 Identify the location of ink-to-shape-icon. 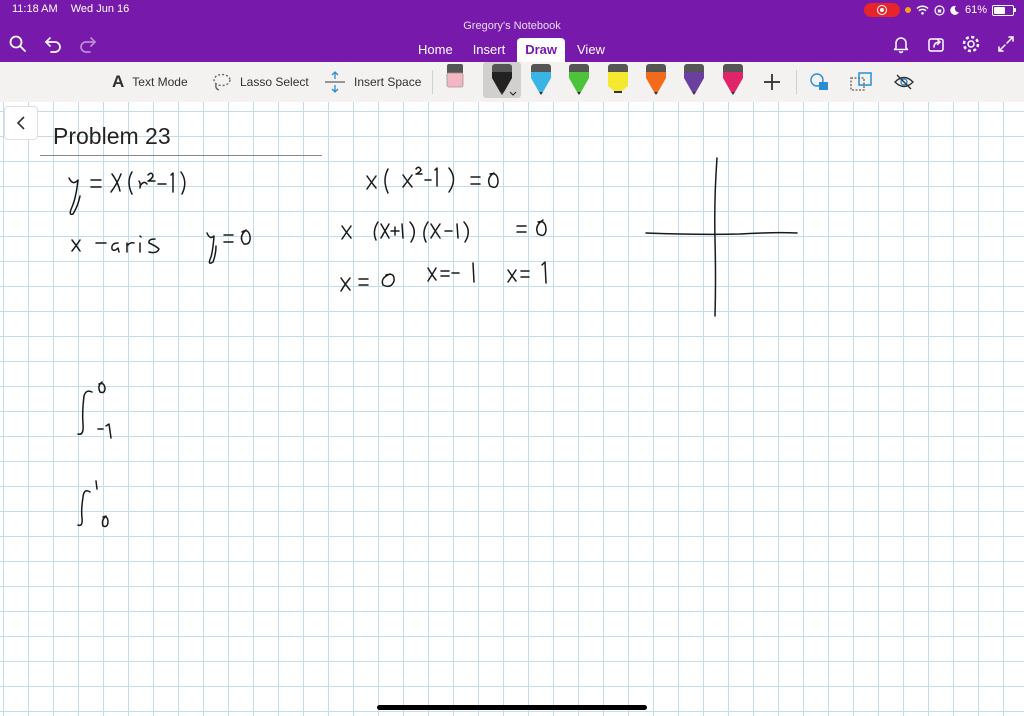
(862, 82).